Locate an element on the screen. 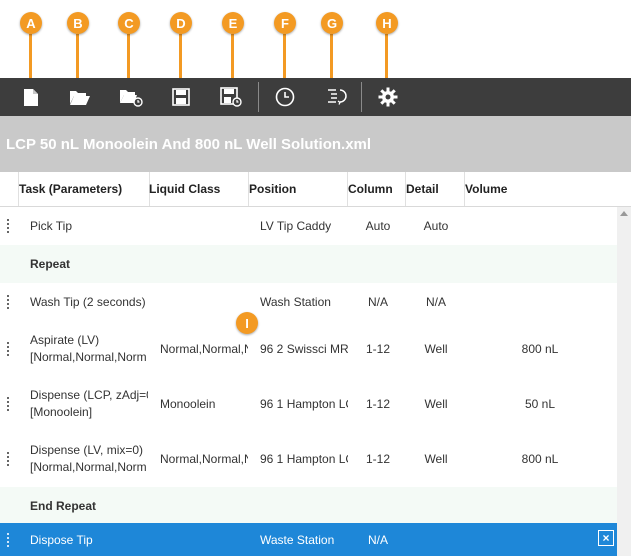  settings-gear-icon is located at coordinates (388, 97).